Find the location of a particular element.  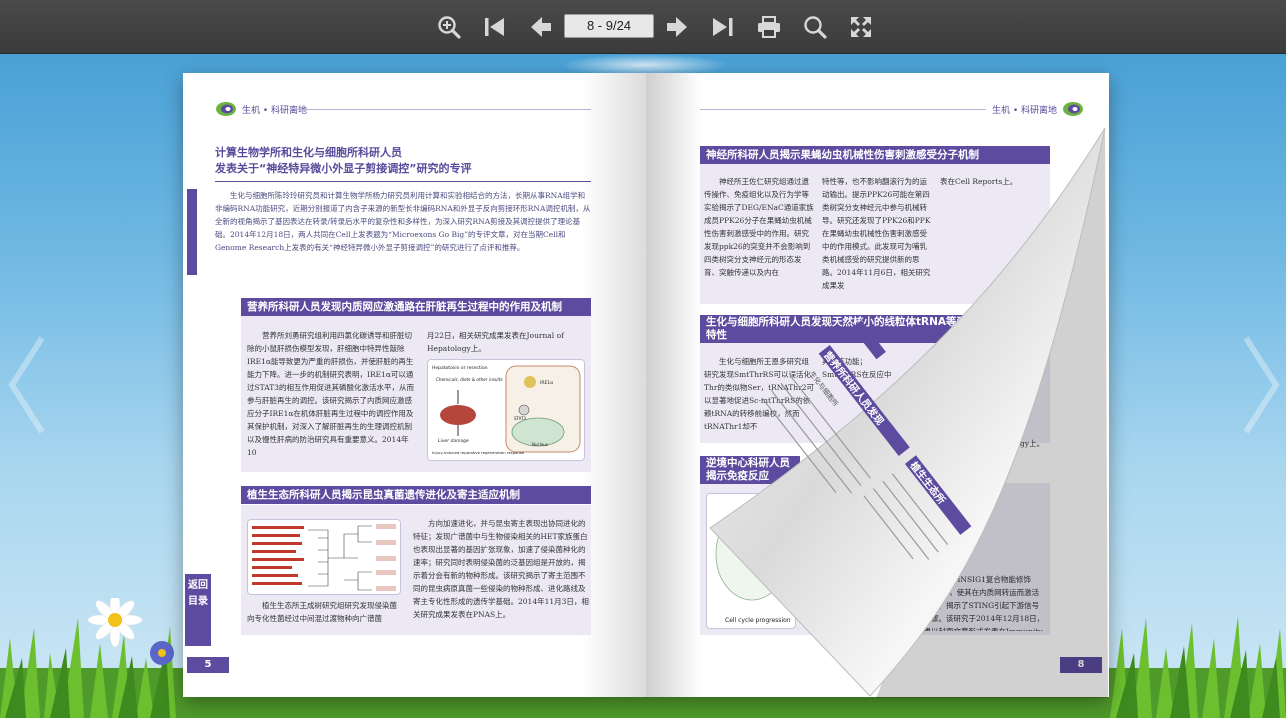

cell-cycle-figure: Cell cycle progression is located at coordinates (751, 561).